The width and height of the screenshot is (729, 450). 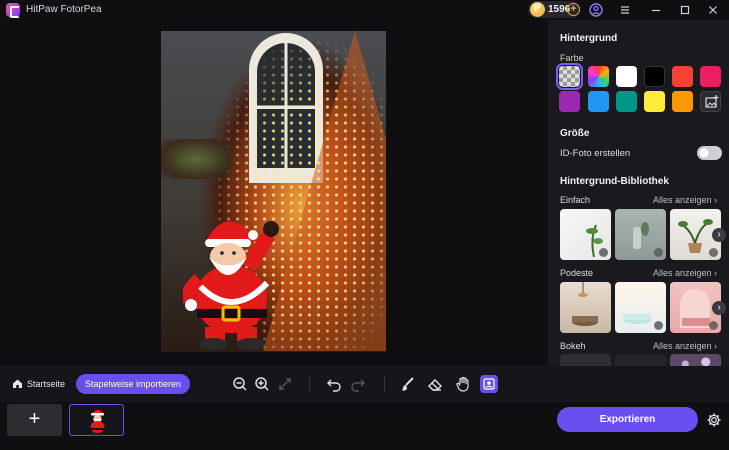 What do you see at coordinates (685, 273) in the screenshot?
I see `see-all-podeste: Alles anzeigen ›` at bounding box center [685, 273].